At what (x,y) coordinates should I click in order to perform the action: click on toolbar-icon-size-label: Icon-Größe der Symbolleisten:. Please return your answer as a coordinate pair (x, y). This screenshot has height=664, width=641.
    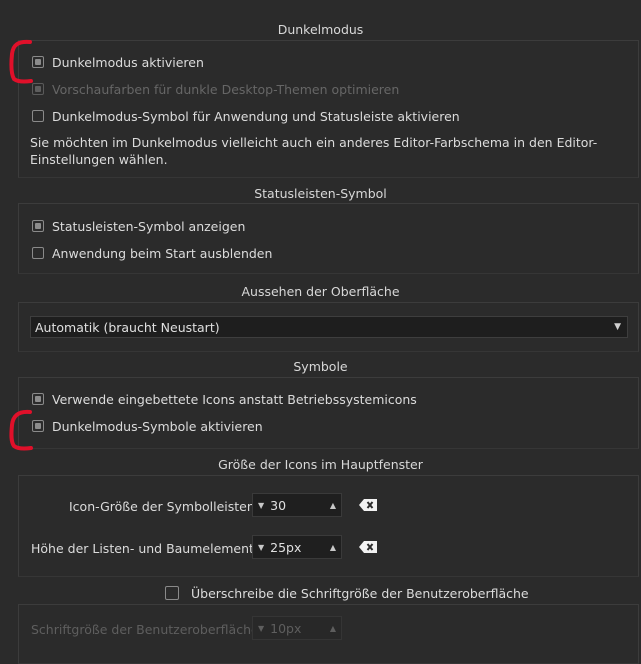
    Looking at the image, I should click on (164, 506).